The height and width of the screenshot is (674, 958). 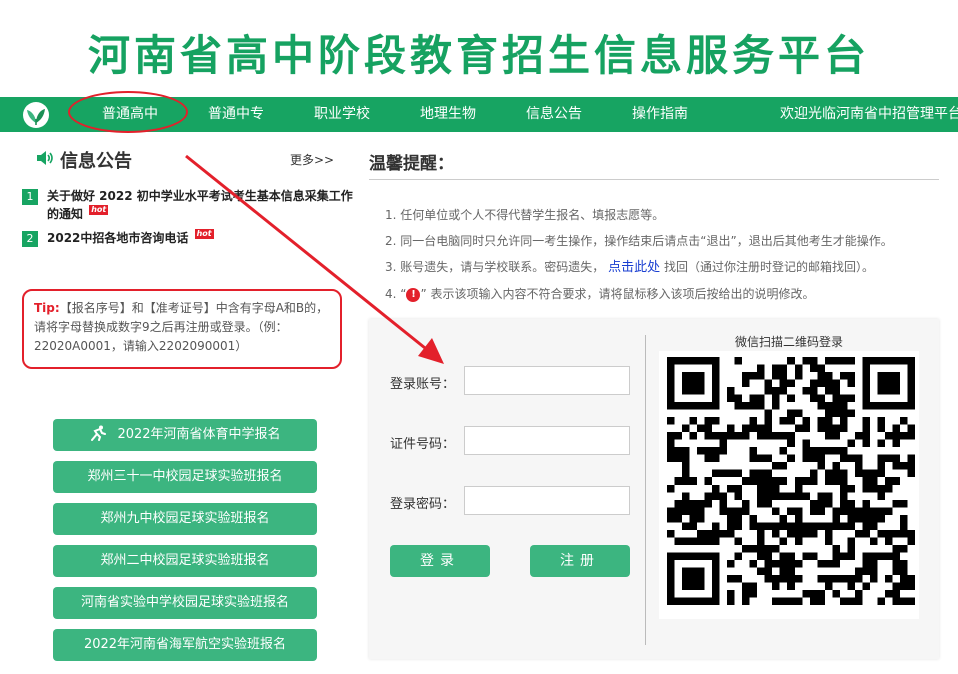 I want to click on reminder-title: 温馨提醒：, so click(x=411, y=164).